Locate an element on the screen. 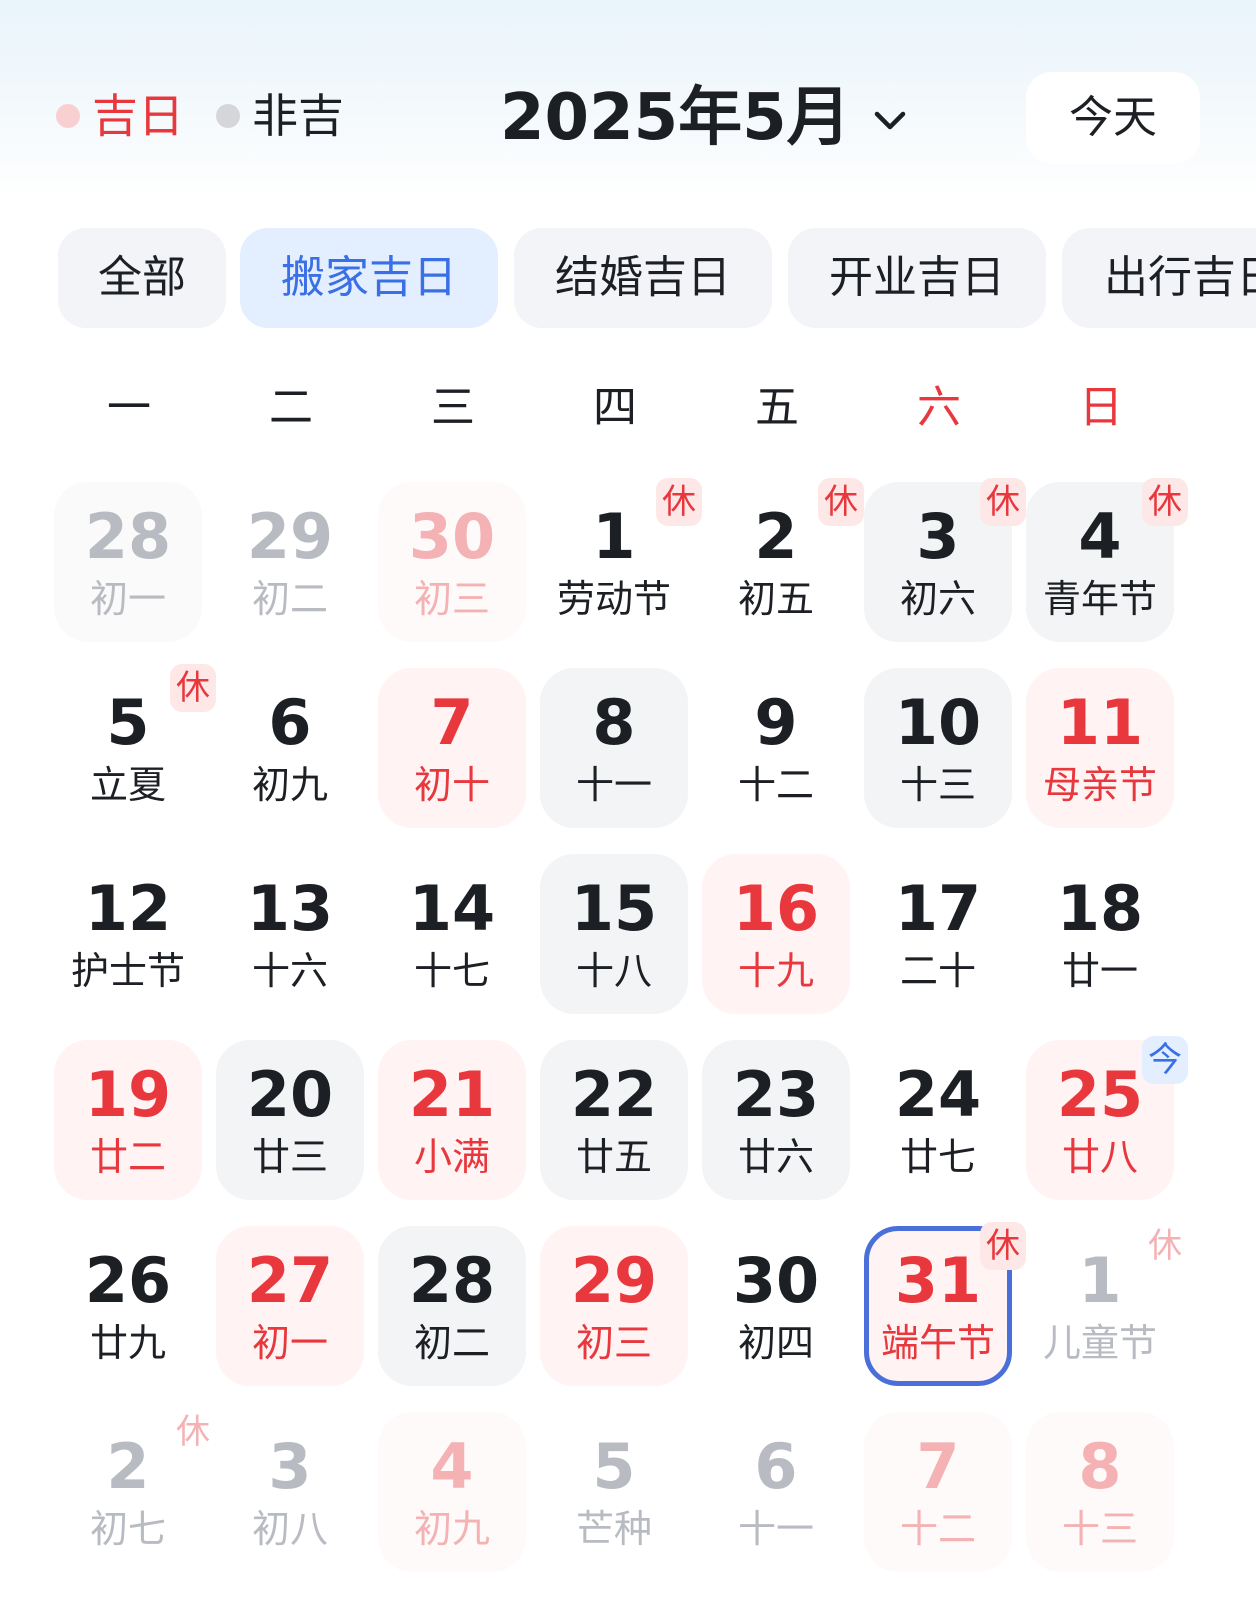 This screenshot has width=1256, height=1621. lunar-label: 十三 is located at coordinates (1099, 1529).